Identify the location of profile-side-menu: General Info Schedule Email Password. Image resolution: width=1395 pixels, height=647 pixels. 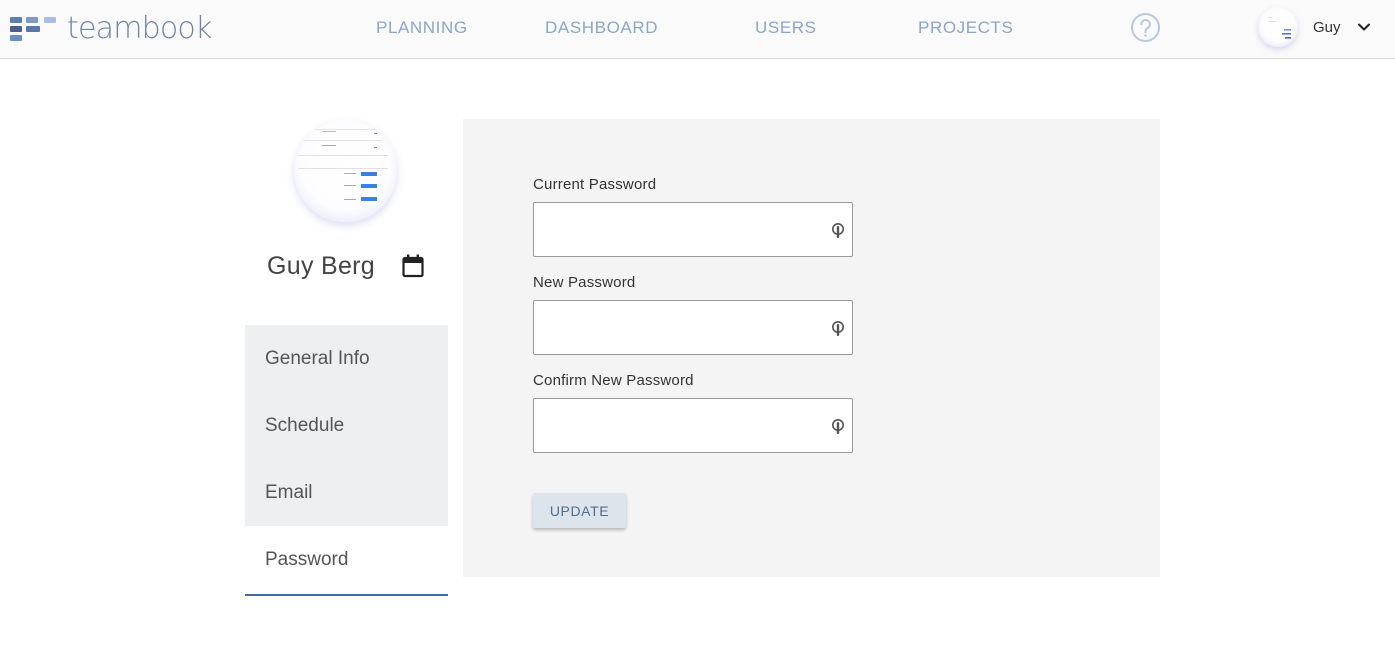
(346, 460).